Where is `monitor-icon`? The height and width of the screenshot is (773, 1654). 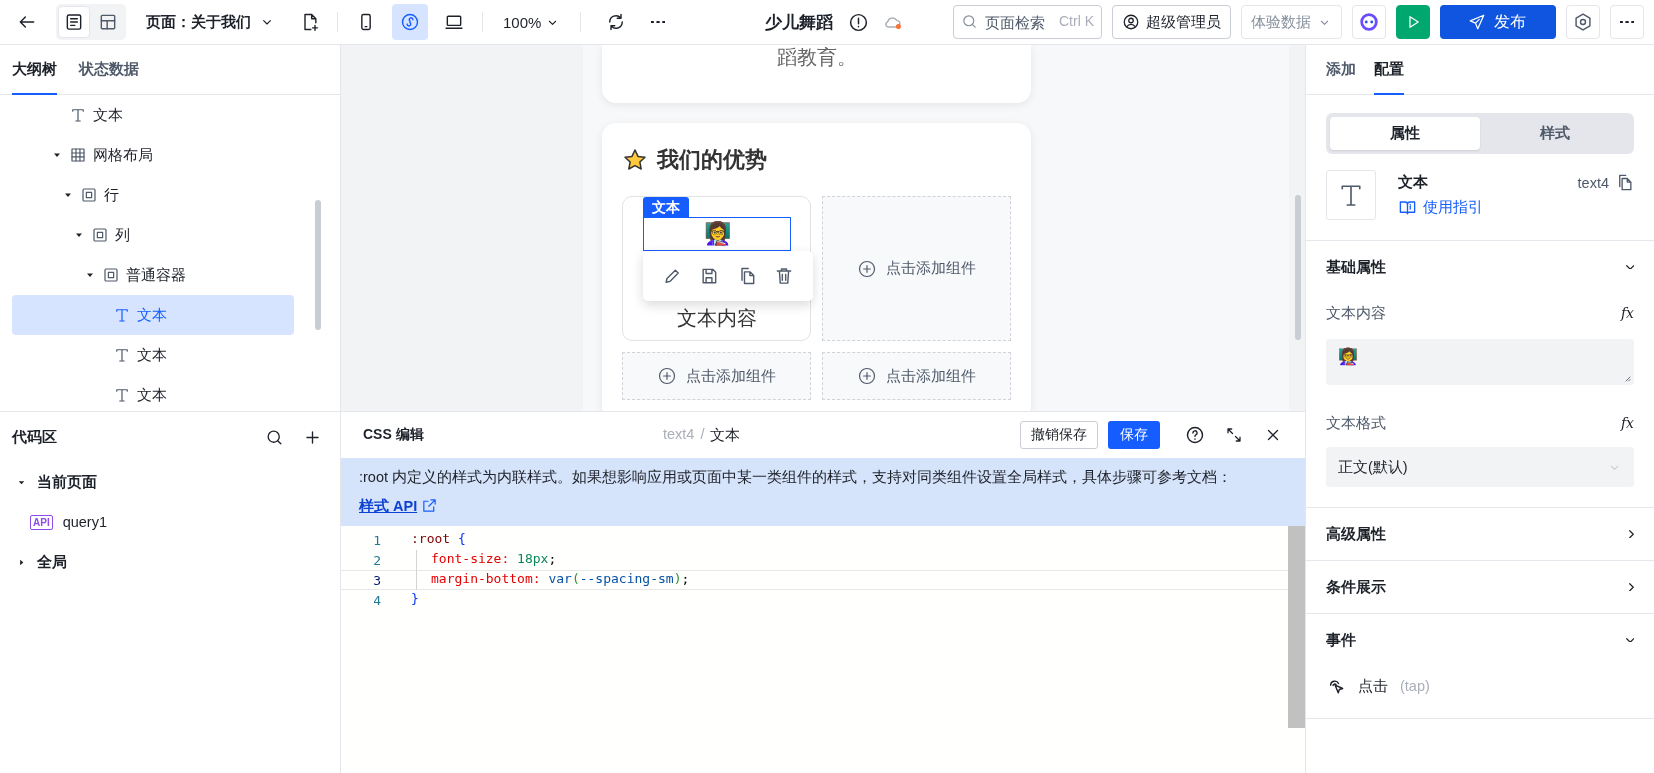
monitor-icon is located at coordinates (454, 22).